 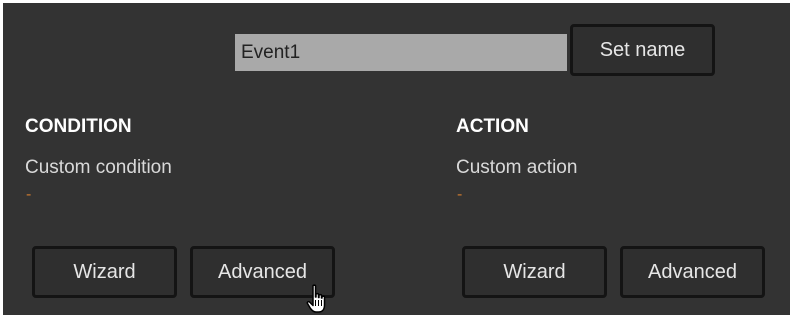 What do you see at coordinates (78, 126) in the screenshot?
I see `condition-heading: CONDITION` at bounding box center [78, 126].